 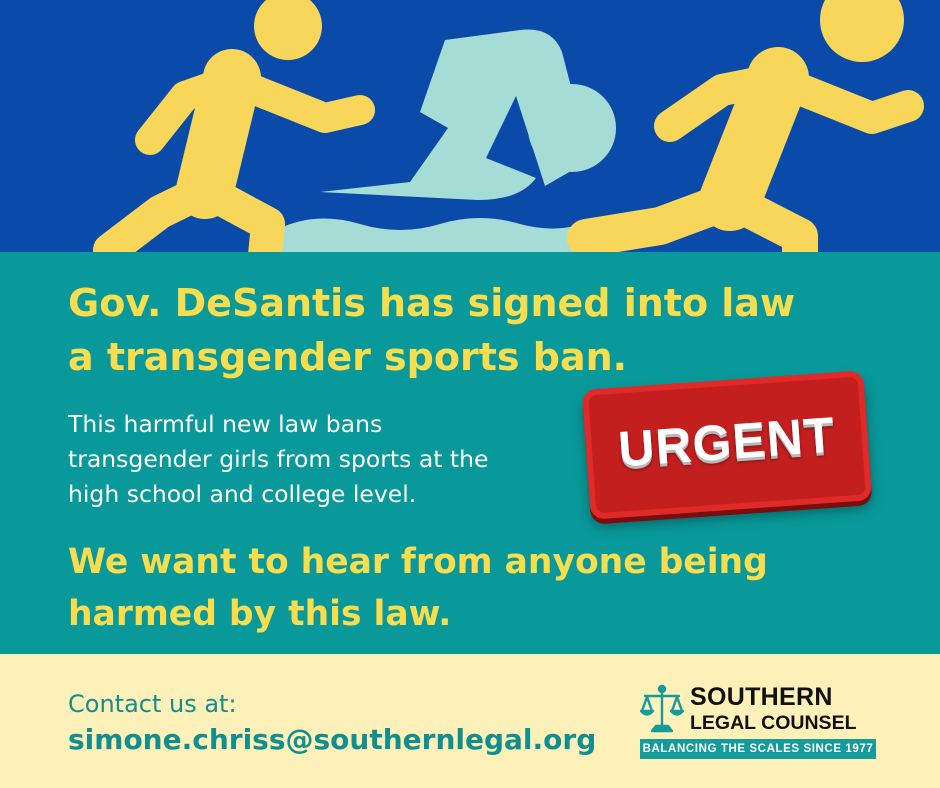 What do you see at coordinates (242, 494) in the screenshot?
I see `description-line-3: high school and college level.` at bounding box center [242, 494].